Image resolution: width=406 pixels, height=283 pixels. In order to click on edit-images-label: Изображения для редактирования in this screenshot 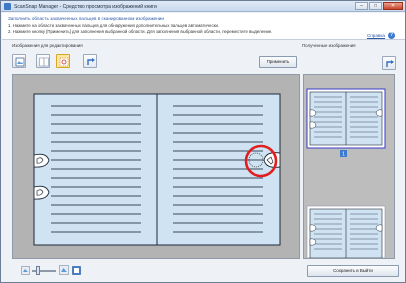, I will do `click(47, 45)`.